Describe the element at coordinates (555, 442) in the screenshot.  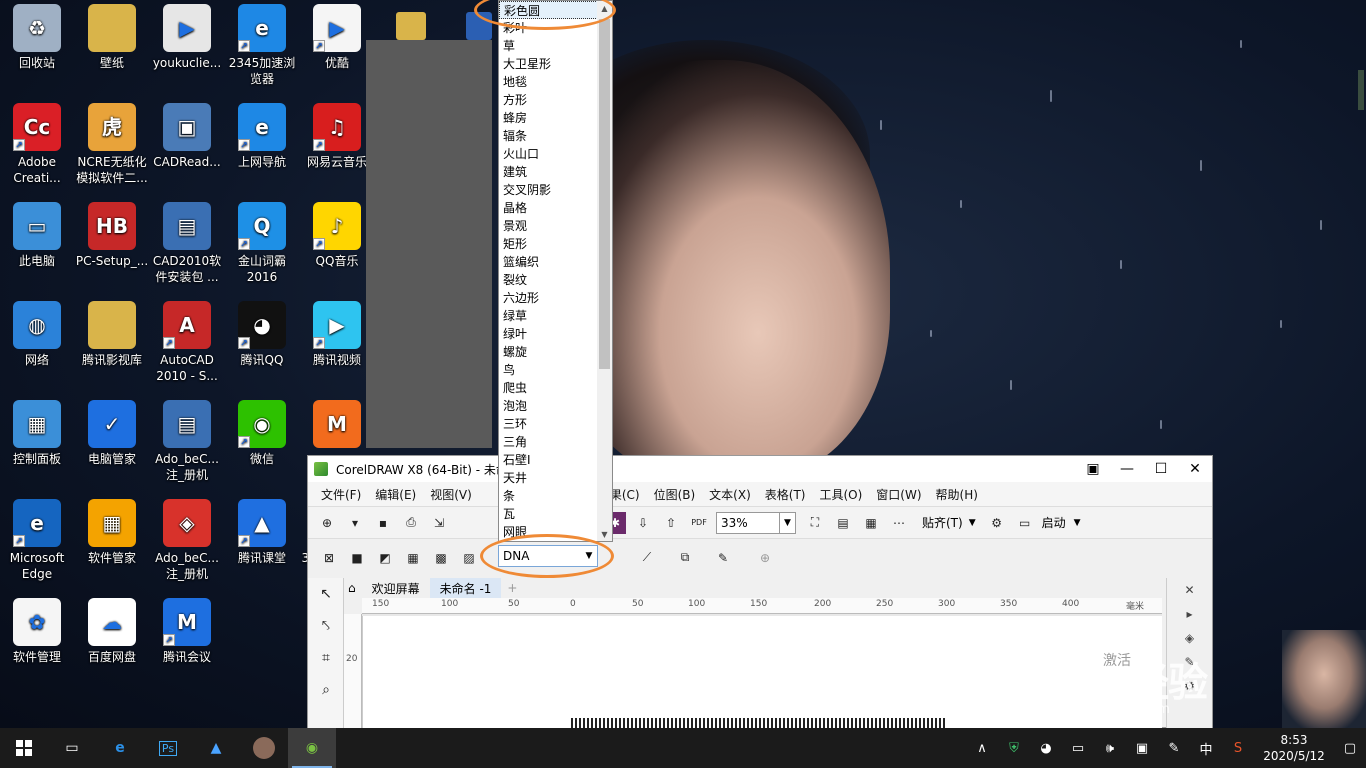
I see `pattern-option: 三角` at that location.